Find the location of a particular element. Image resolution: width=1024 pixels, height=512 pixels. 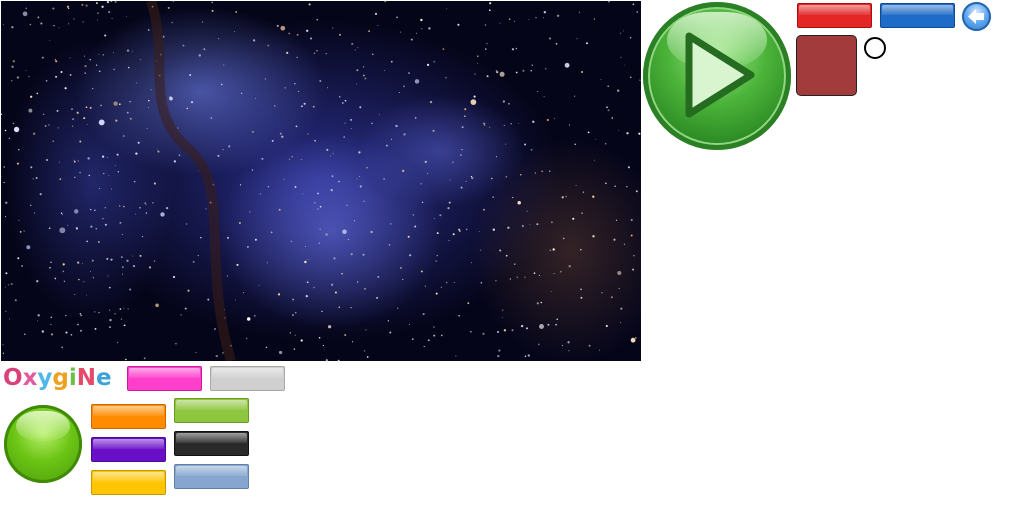

ring-icon is located at coordinates (875, 48).